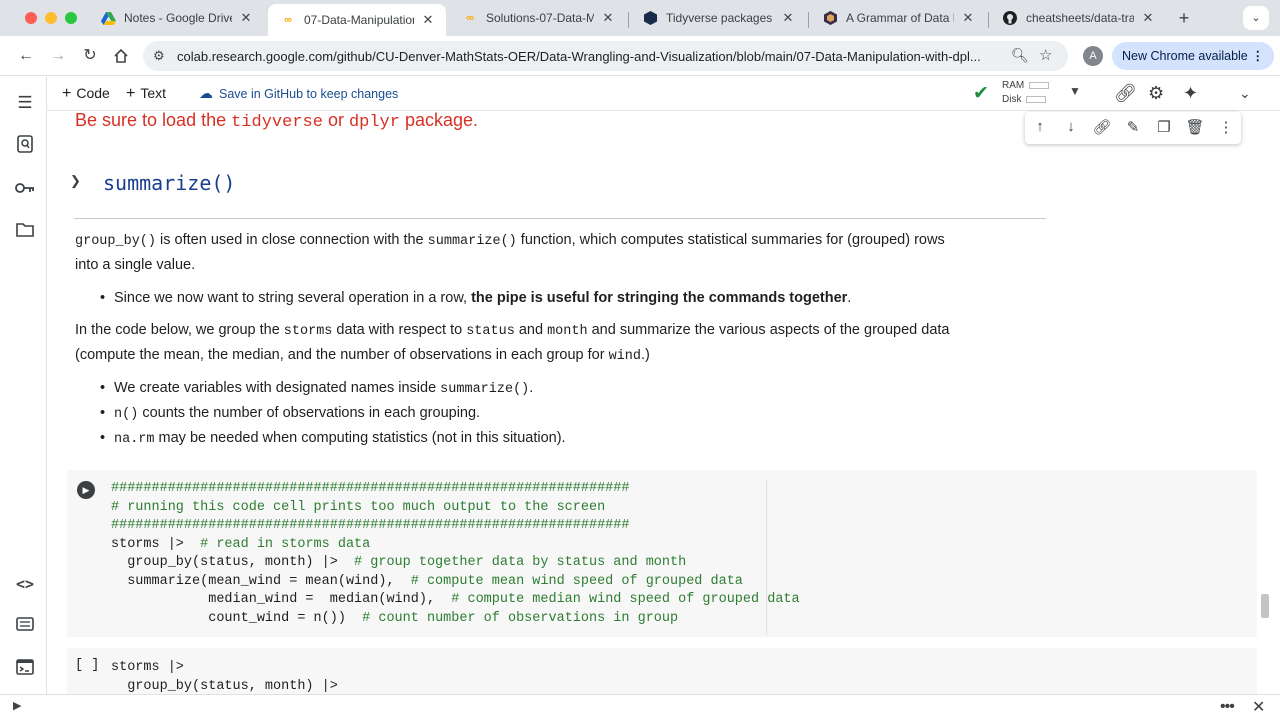  Describe the element at coordinates (25, 232) in the screenshot. I see `folder-icon` at that location.